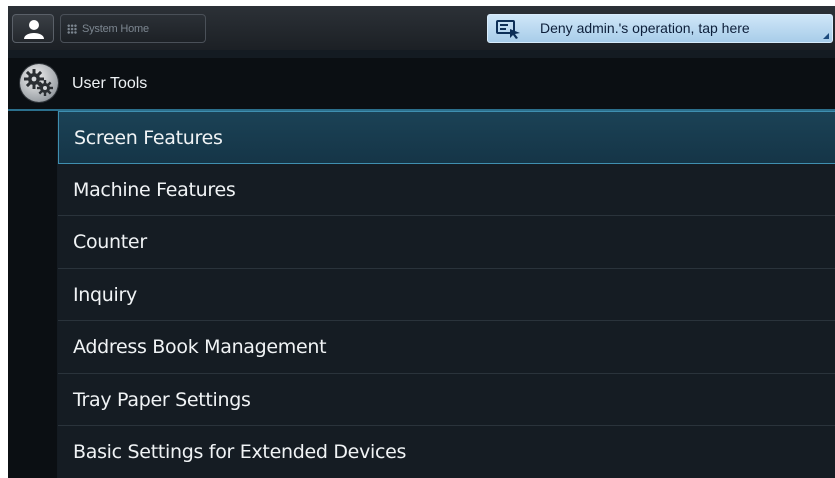 This screenshot has width=835, height=478. I want to click on left-gutter, so click(32, 294).